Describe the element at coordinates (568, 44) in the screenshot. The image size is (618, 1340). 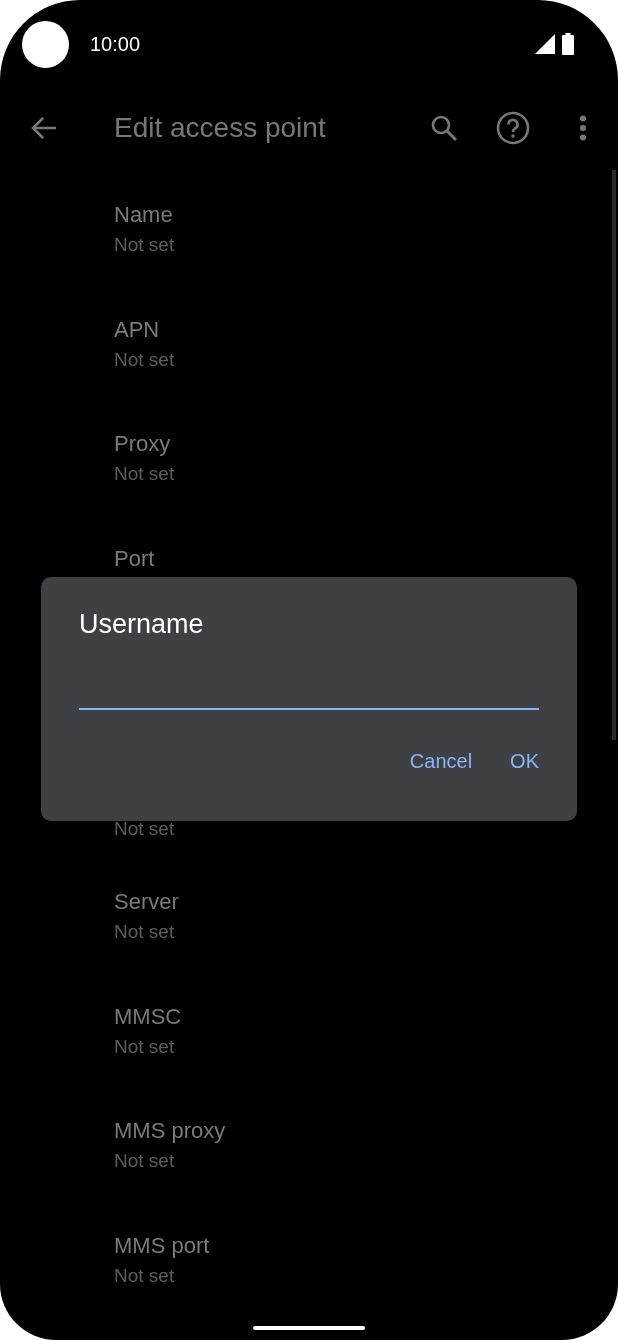
I see `battery-icon` at that location.